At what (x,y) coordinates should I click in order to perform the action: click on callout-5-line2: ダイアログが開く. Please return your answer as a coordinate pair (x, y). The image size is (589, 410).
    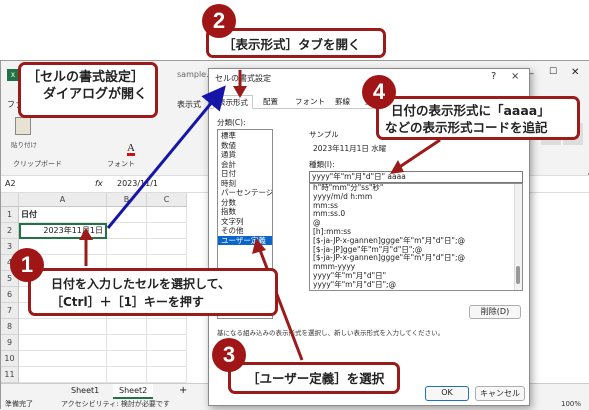
    Looking at the image, I should click on (95, 94).